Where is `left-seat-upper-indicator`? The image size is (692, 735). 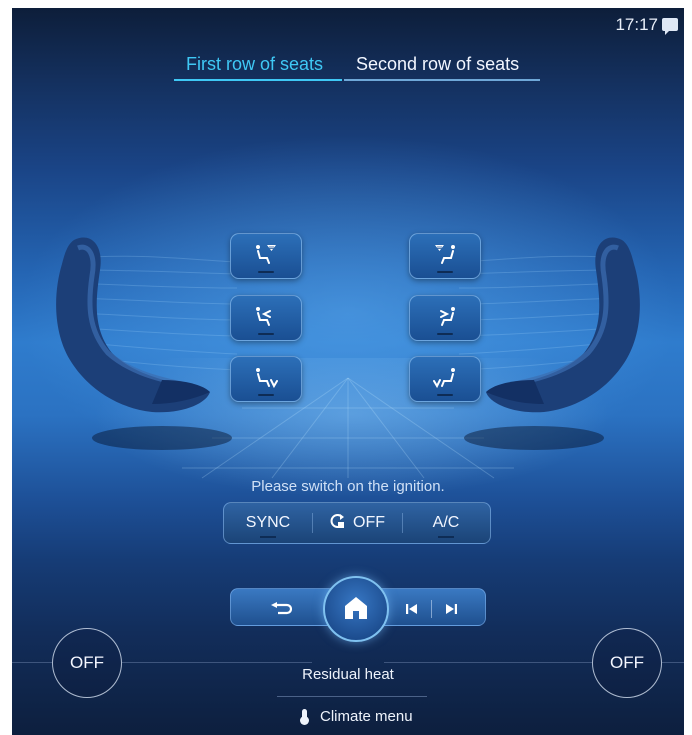 left-seat-upper-indicator is located at coordinates (266, 334).